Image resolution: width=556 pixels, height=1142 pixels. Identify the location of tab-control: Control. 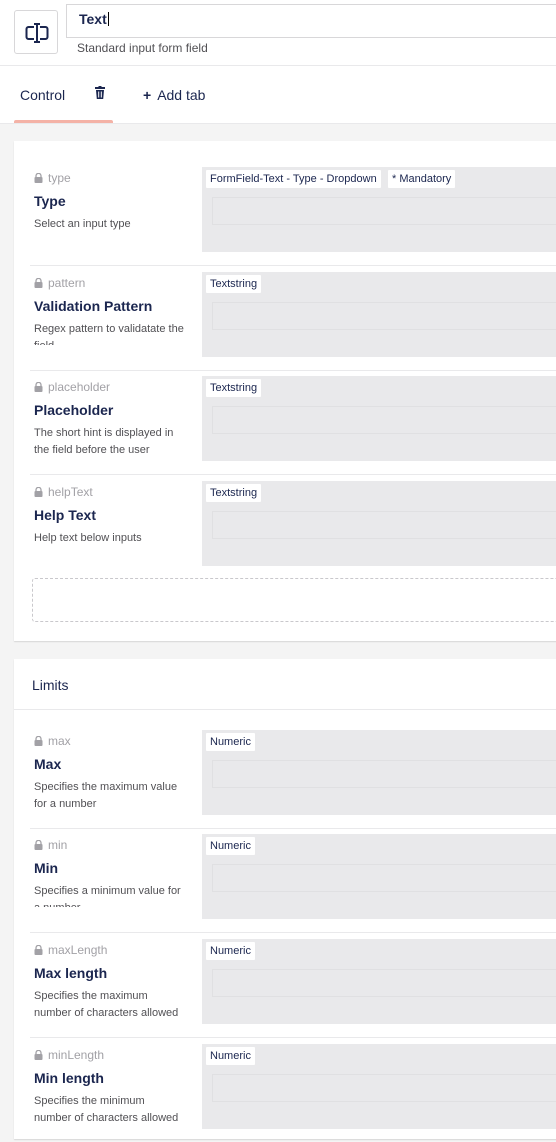
(63, 94).